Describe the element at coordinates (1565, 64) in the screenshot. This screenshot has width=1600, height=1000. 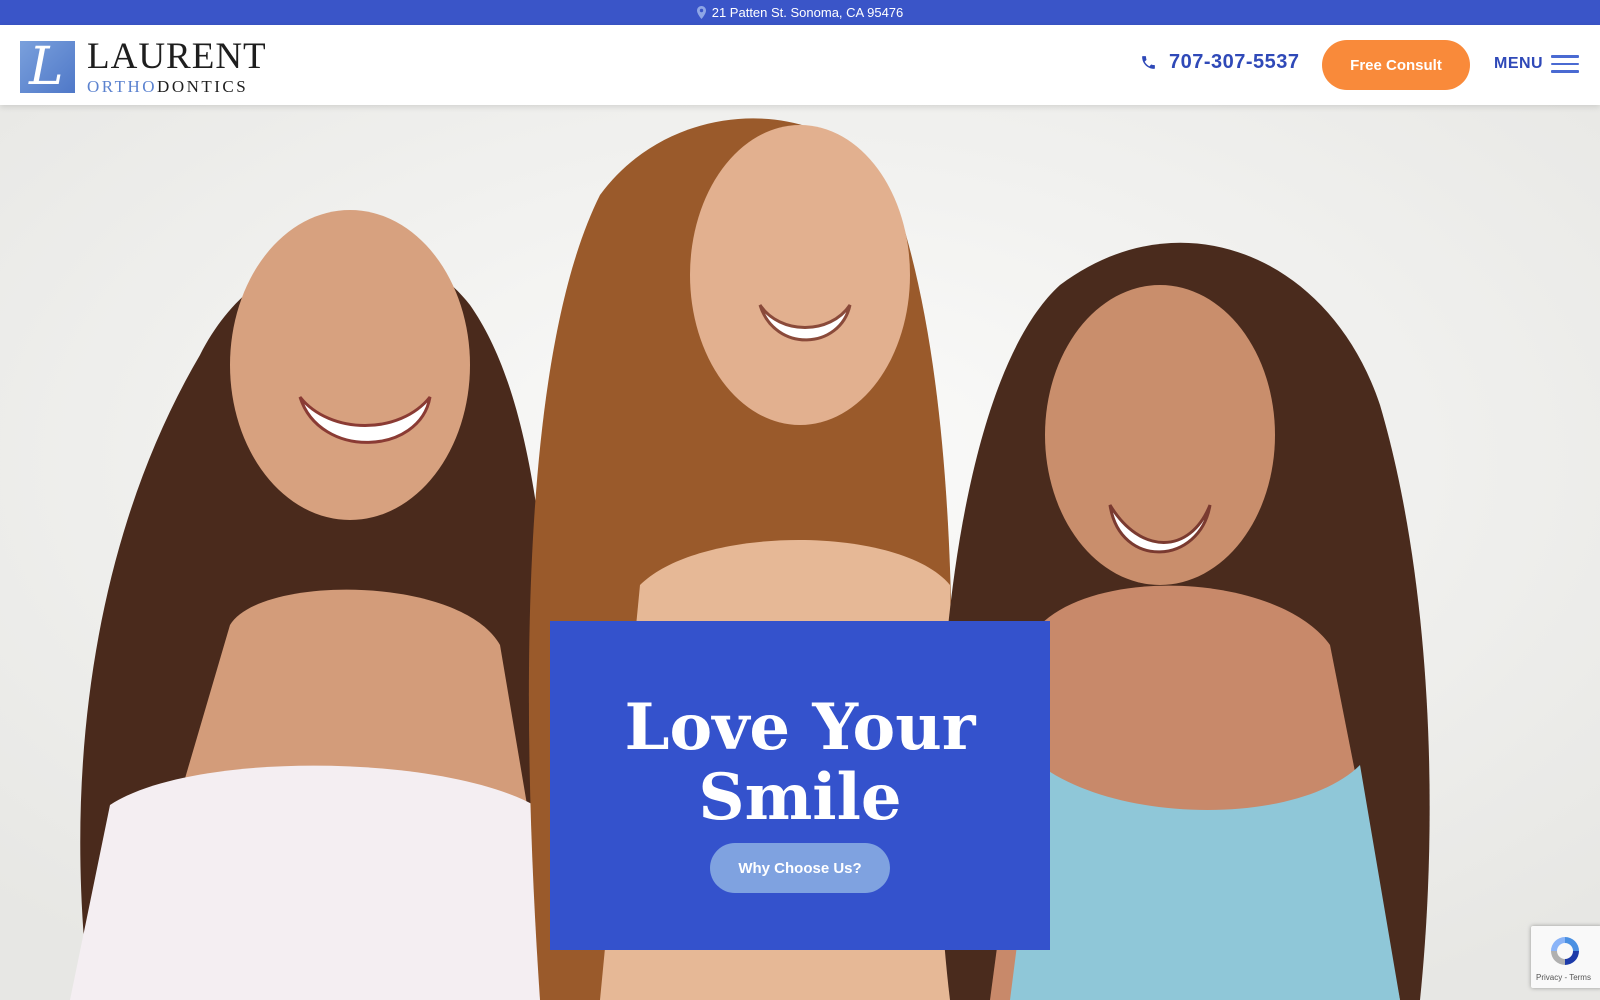
I see `hamburger-icon` at that location.